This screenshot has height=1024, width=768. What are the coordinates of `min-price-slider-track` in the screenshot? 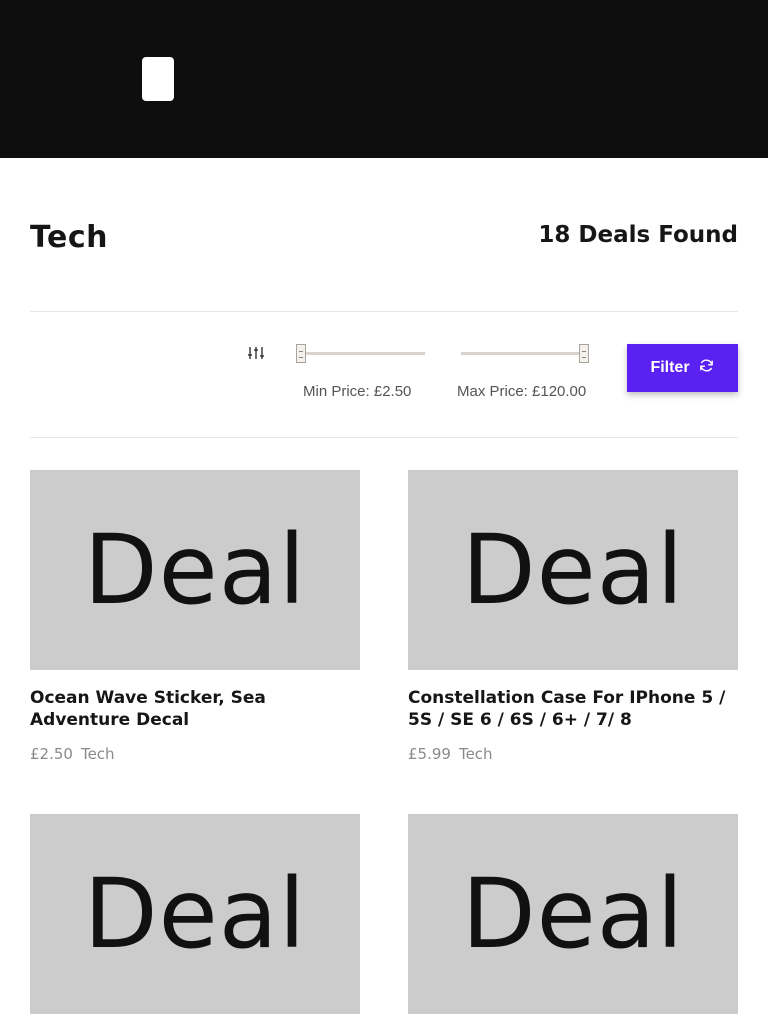 It's located at (363, 353).